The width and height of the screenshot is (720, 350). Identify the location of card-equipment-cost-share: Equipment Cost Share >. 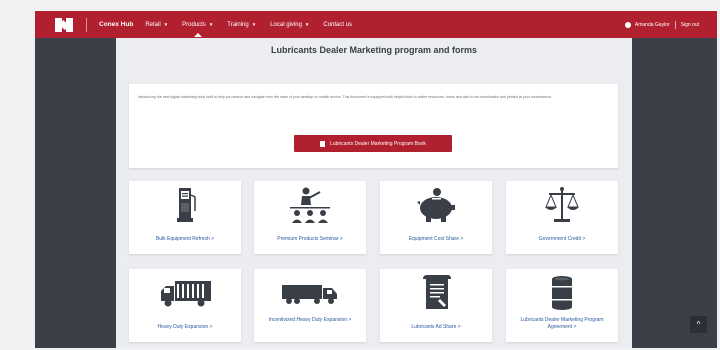
(436, 217).